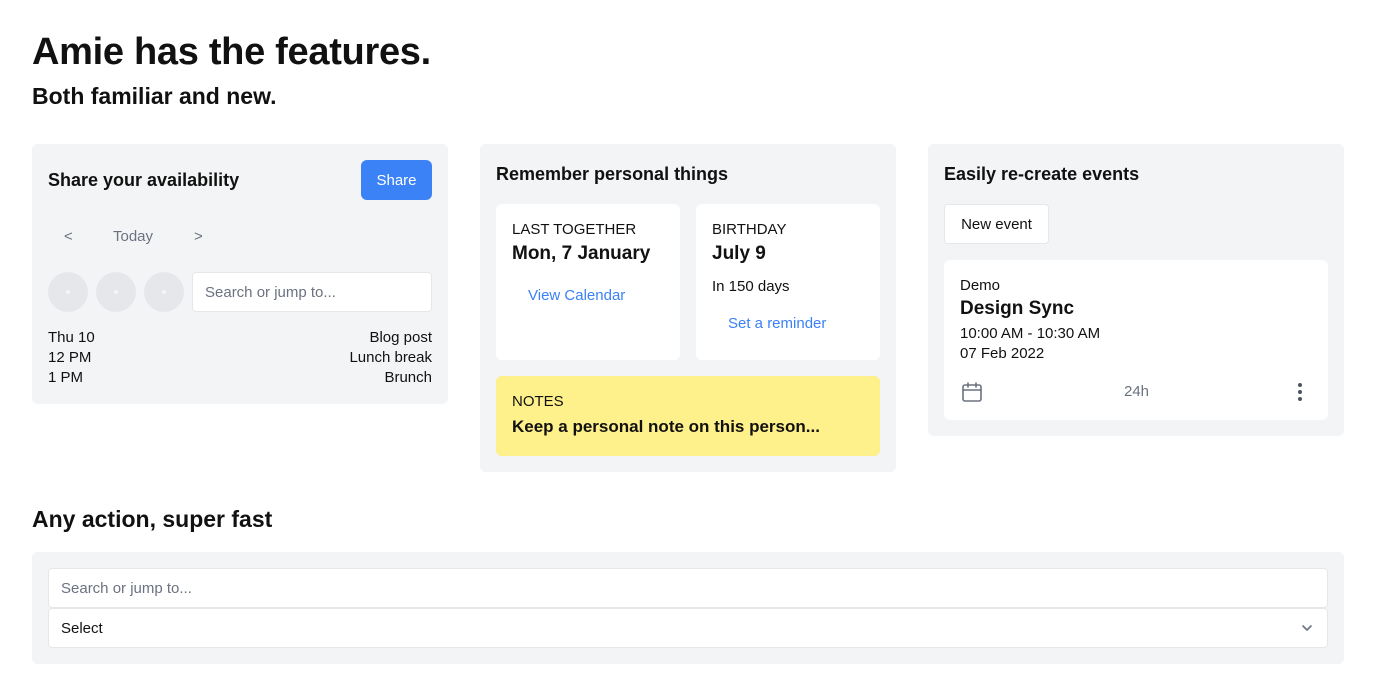  Describe the element at coordinates (576, 296) in the screenshot. I see `view-calendar-link: View Calendar` at that location.